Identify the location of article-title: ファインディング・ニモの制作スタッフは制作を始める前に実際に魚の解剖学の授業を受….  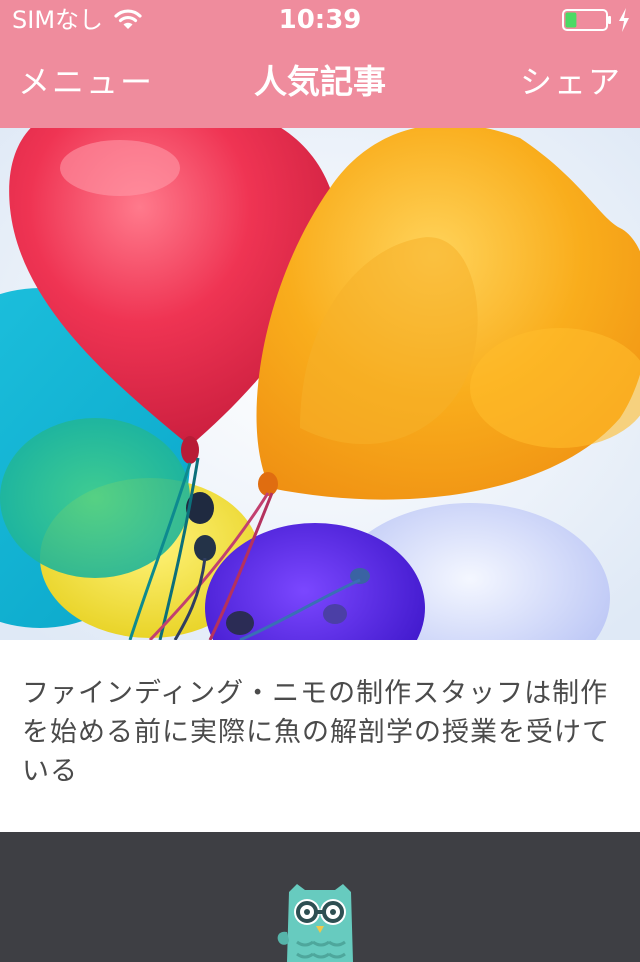
(321, 732).